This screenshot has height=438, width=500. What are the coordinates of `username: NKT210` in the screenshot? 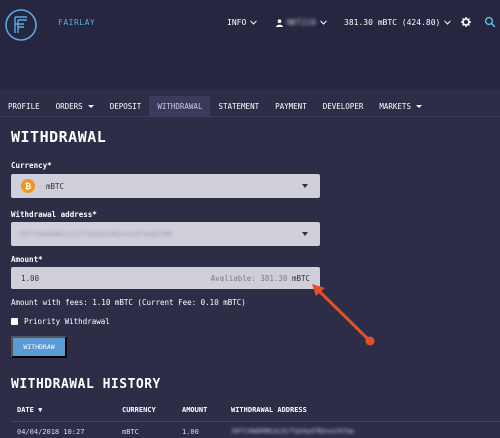 It's located at (301, 22).